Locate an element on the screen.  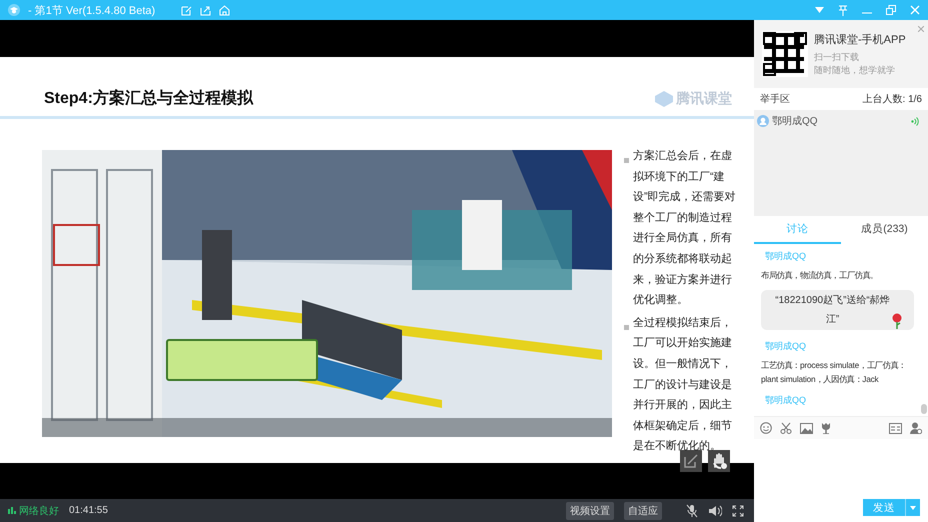
rose-icon is located at coordinates (897, 321).